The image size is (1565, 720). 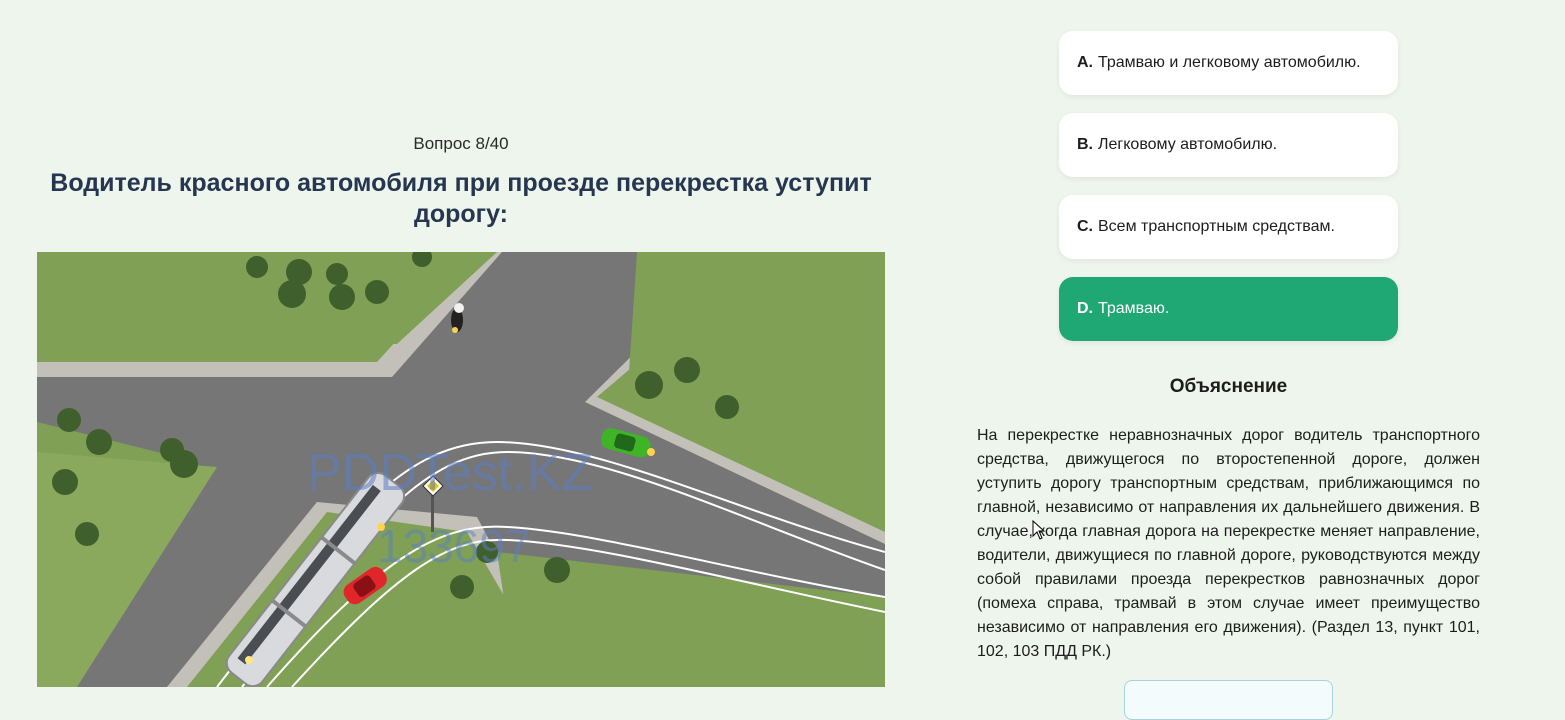 I want to click on answer-option-c: C. Всем транспортным средствам., so click(x=1228, y=227).